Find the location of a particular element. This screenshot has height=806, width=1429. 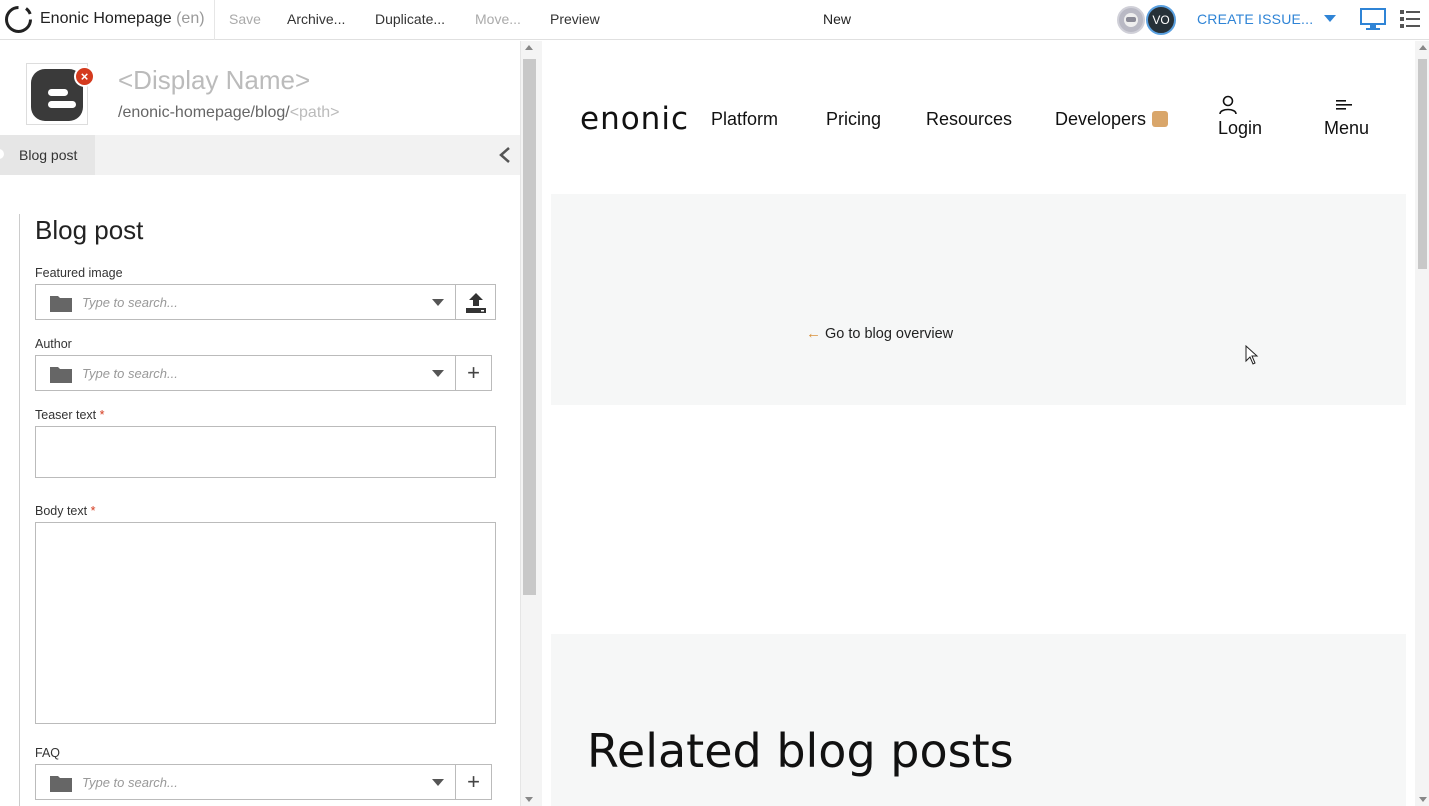

current-user-avatar: VO is located at coordinates (1161, 20).